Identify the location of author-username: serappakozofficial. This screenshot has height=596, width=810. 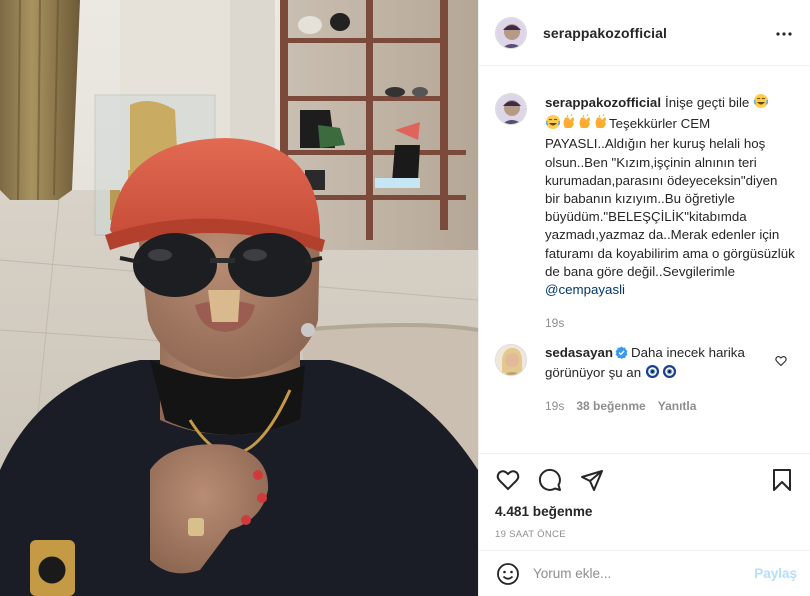
(605, 33).